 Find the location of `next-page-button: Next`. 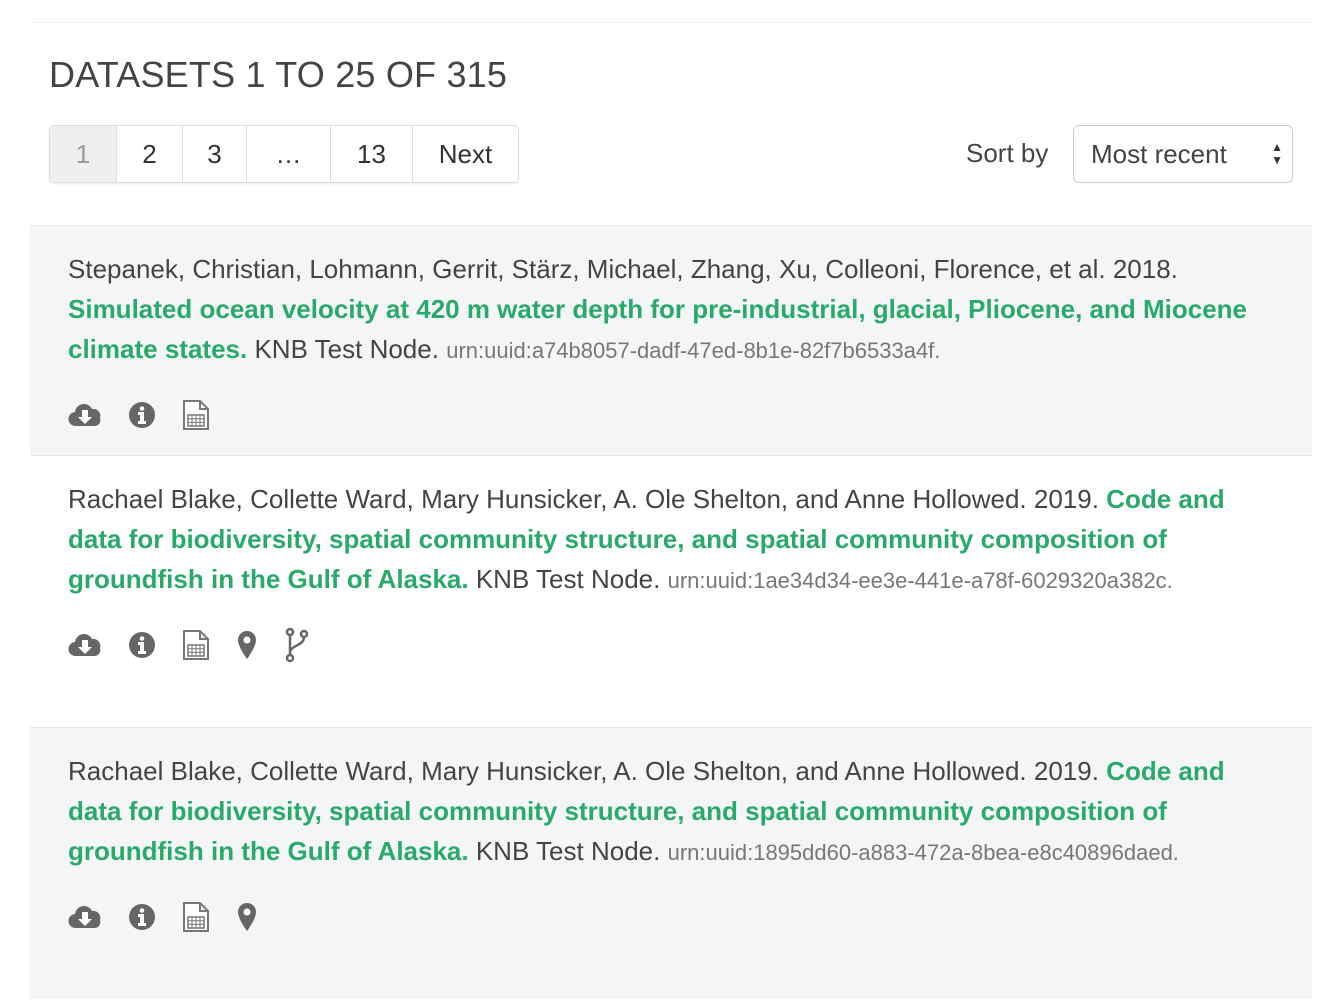

next-page-button: Next is located at coordinates (465, 154).